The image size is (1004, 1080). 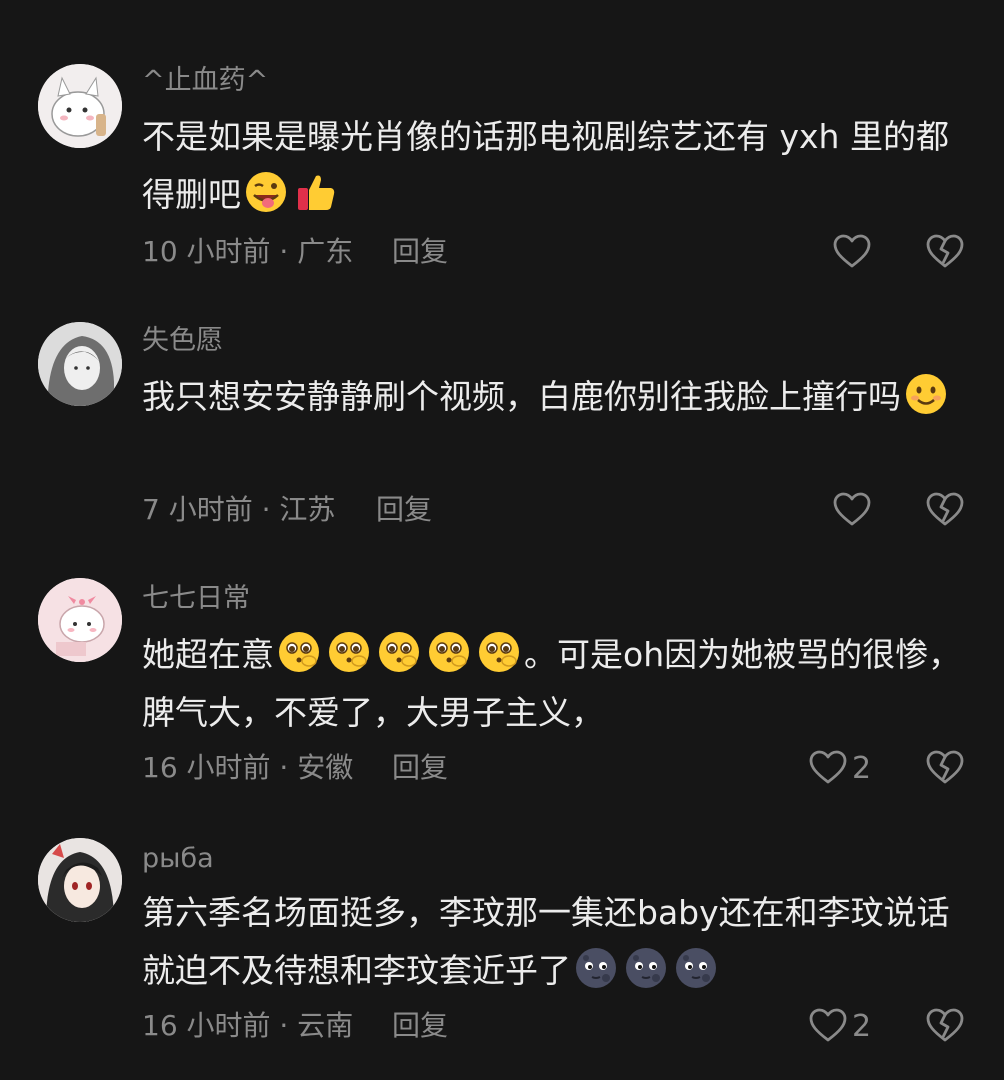 I want to click on comment-text-body: 她超在意, so click(x=208, y=654).